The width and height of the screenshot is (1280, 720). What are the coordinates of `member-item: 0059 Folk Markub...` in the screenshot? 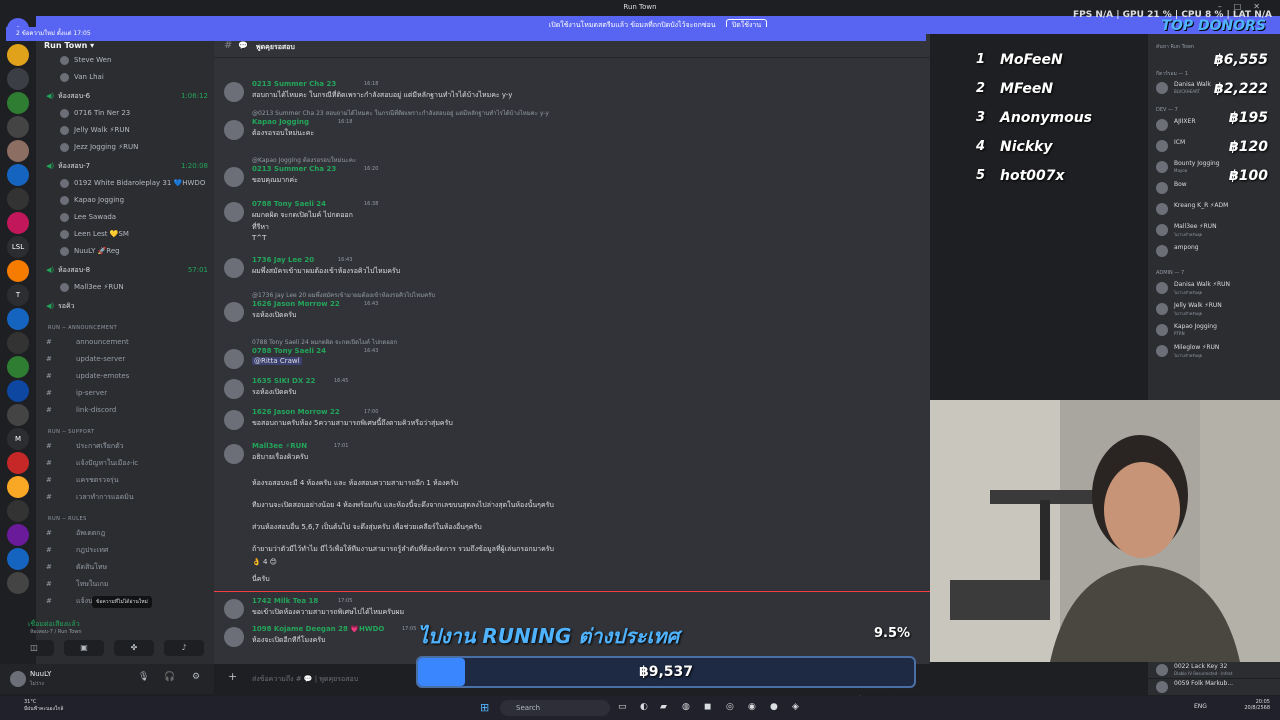 It's located at (1214, 687).